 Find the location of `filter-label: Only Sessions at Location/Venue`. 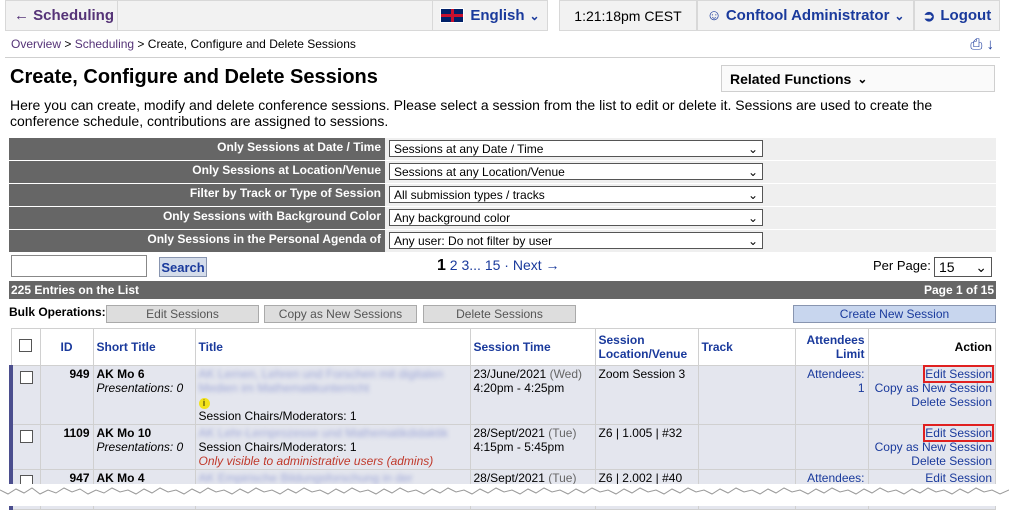

filter-label: Only Sessions at Location/Venue is located at coordinates (197, 172).